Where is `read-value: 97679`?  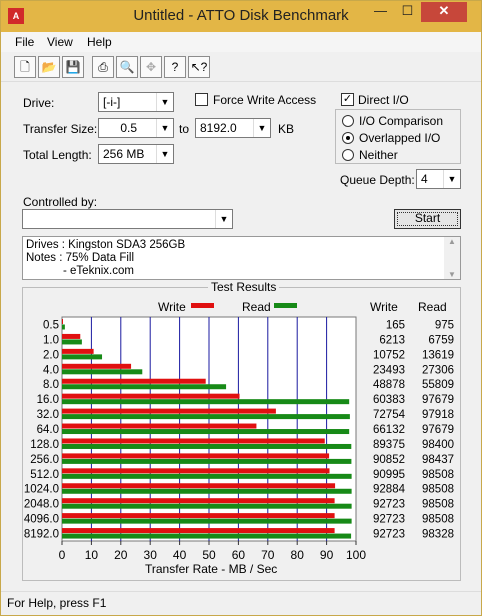
read-value: 97679 is located at coordinates (438, 400).